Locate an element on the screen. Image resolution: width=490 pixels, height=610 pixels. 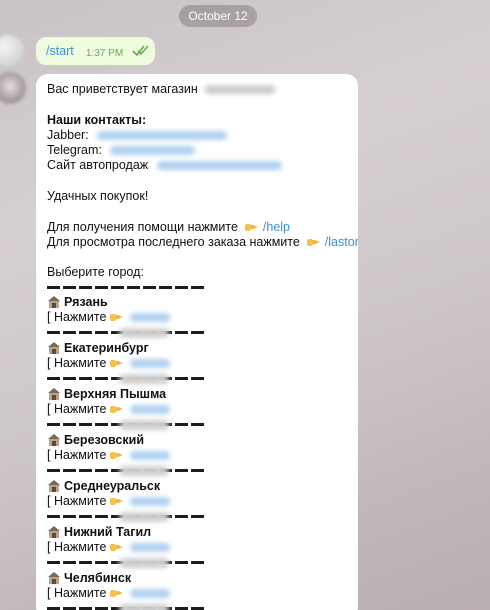
double-check-icon is located at coordinates (140, 51).